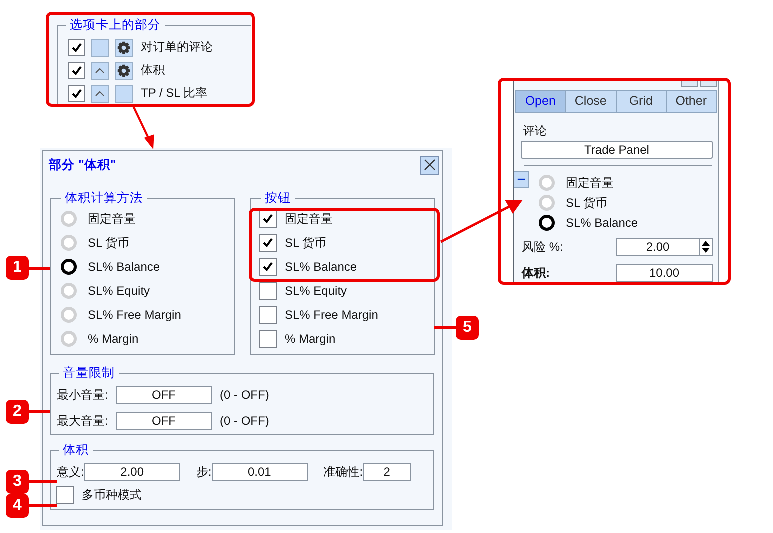 The width and height of the screenshot is (773, 533). I want to click on callout-number: 1, so click(17, 268).